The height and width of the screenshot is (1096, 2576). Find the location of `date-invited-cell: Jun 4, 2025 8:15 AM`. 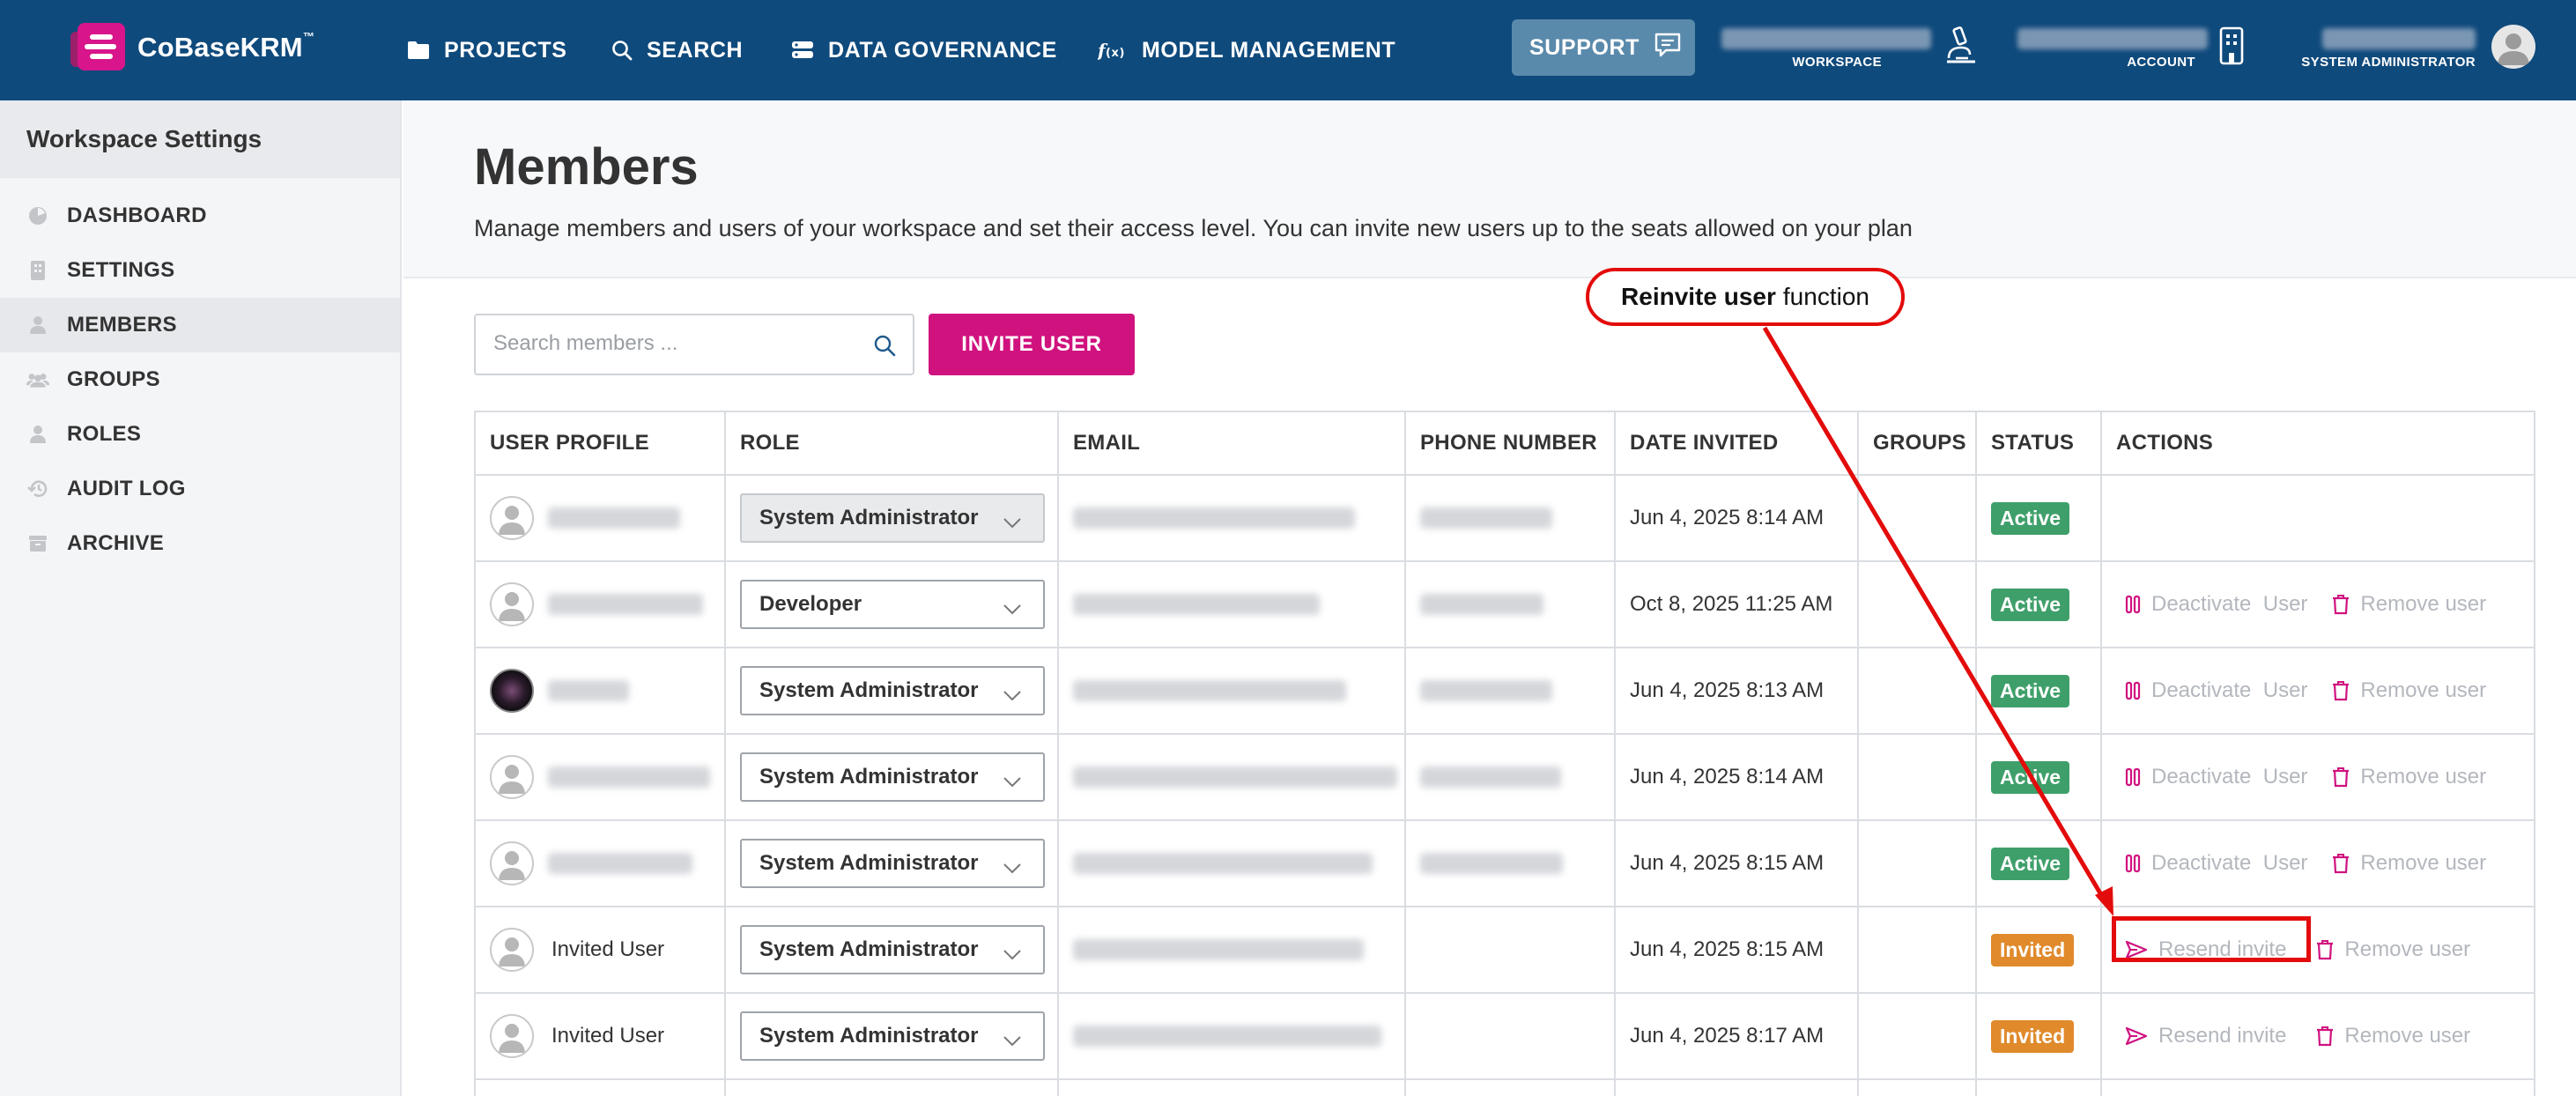

date-invited-cell: Jun 4, 2025 8:15 AM is located at coordinates (1737, 949).